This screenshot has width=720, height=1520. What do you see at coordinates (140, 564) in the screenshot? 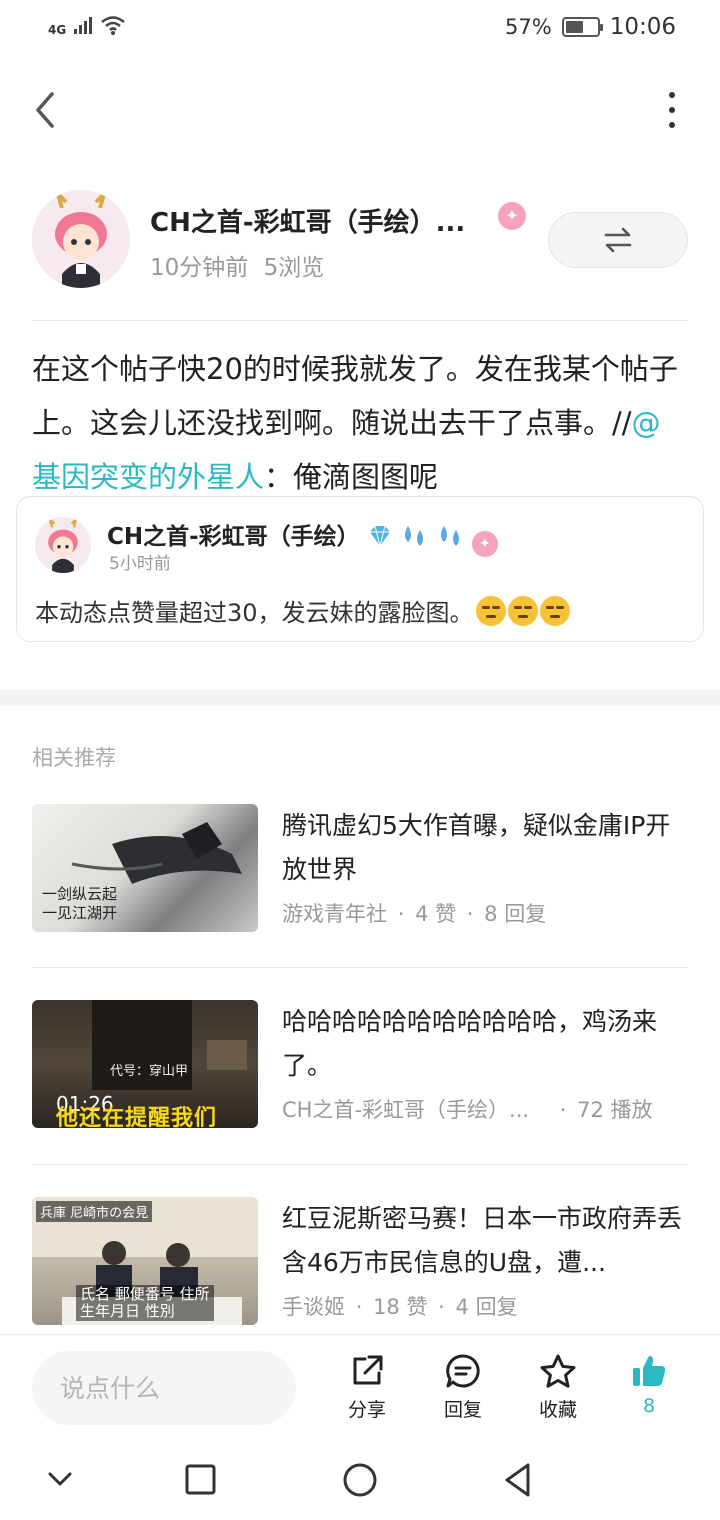
I see `quoted-time: 5小时前` at bounding box center [140, 564].